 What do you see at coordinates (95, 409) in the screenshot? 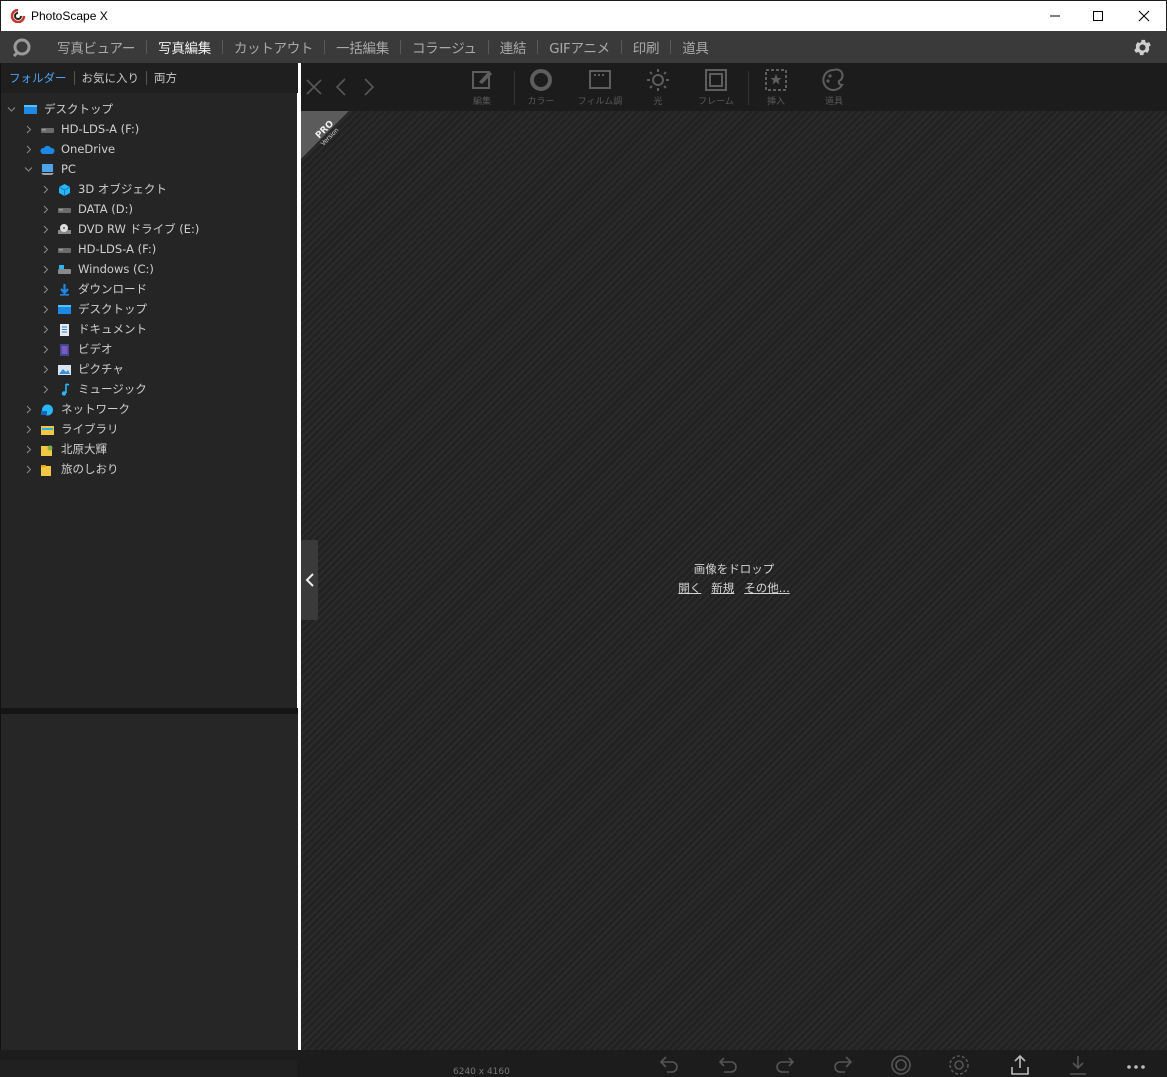
I see `tree-item-label: ネットワーク` at bounding box center [95, 409].